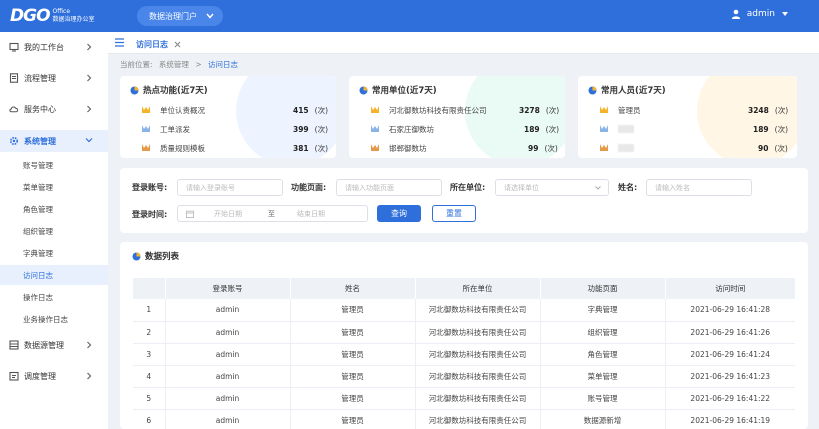  What do you see at coordinates (687, 117) in the screenshot?
I see `common-users-card: 常用人员(近7天) 管理员 3248 (次) 189 (次) 90 (次)` at bounding box center [687, 117].